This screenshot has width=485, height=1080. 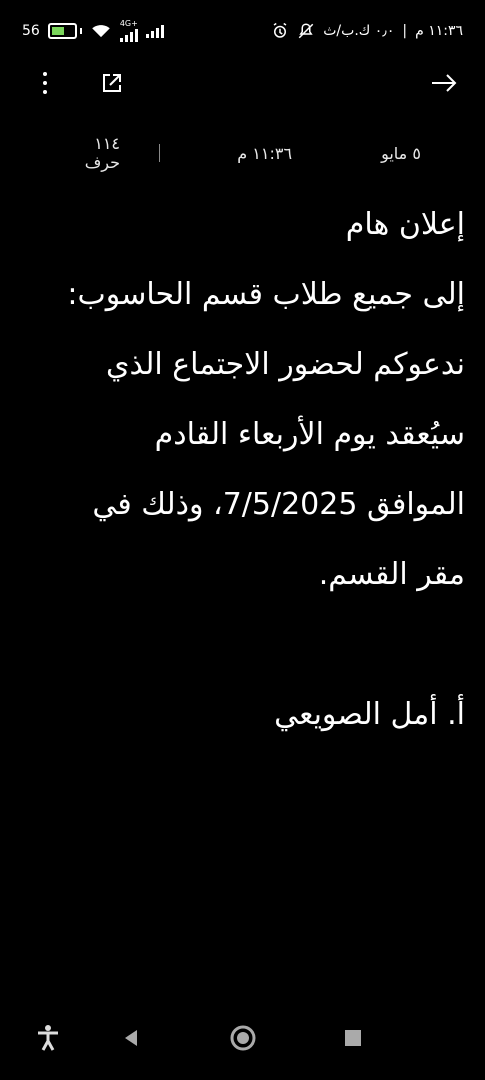 I want to click on note-body-line-1: ندعوكم لحضور الاجتماع الذي, so click(x=285, y=364).